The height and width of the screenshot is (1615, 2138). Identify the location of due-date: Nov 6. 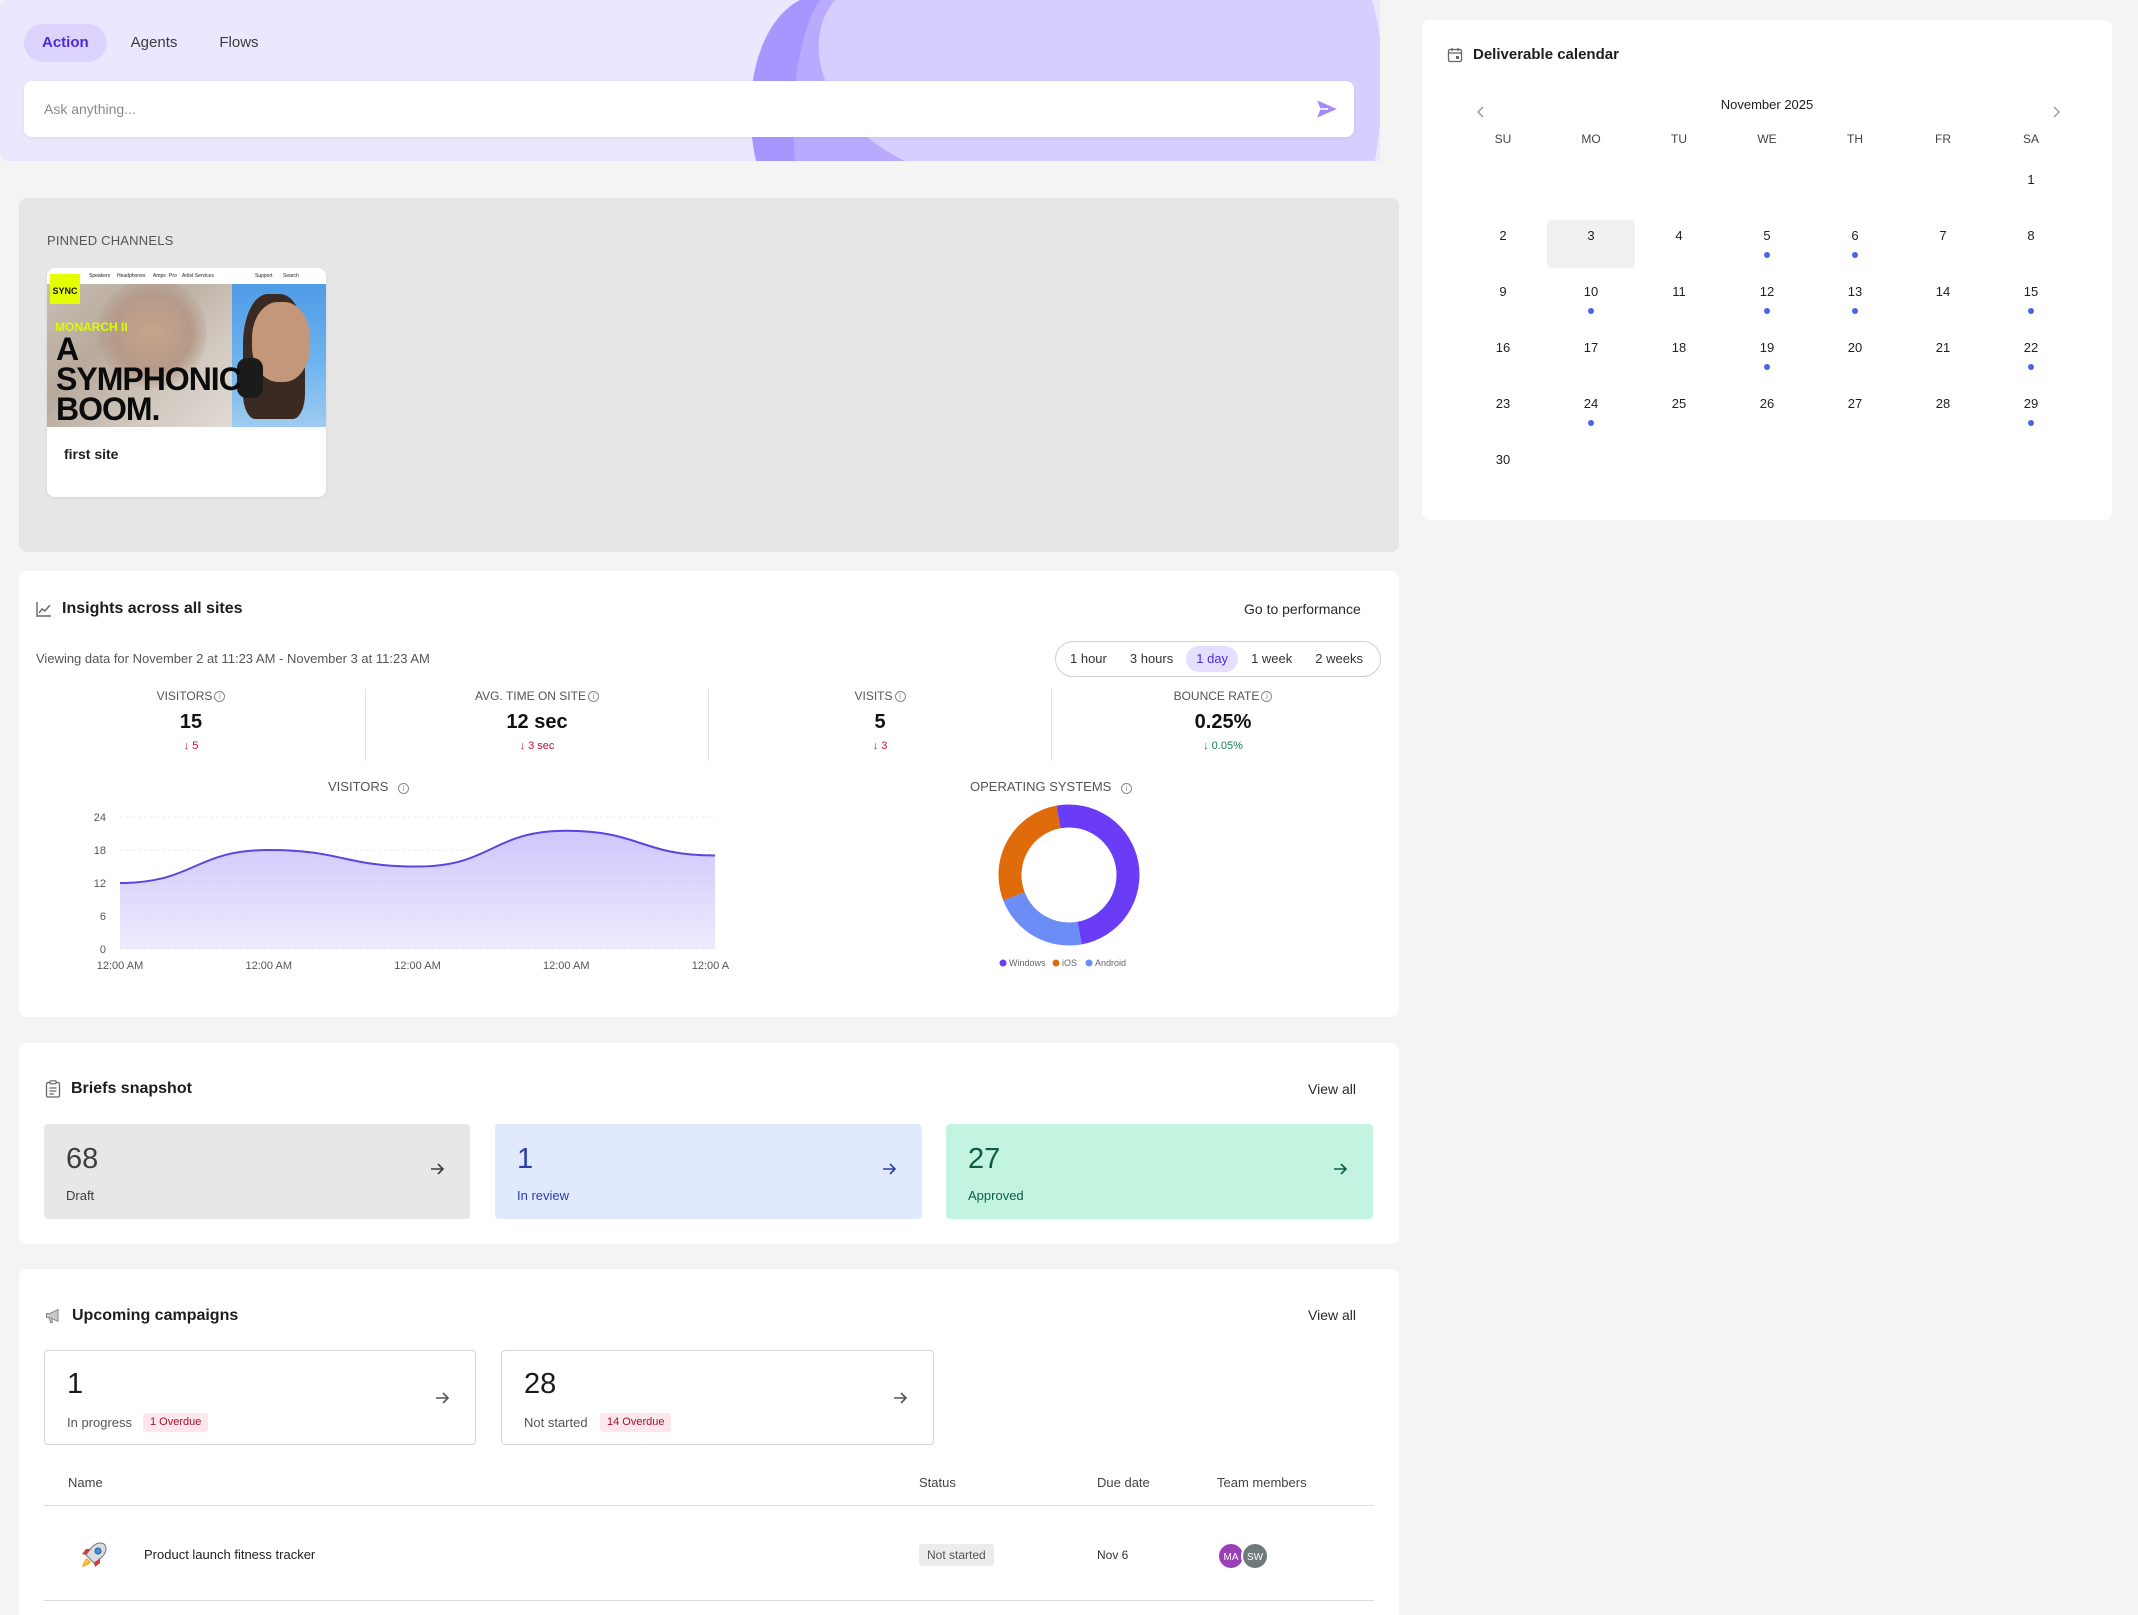
(1113, 1555).